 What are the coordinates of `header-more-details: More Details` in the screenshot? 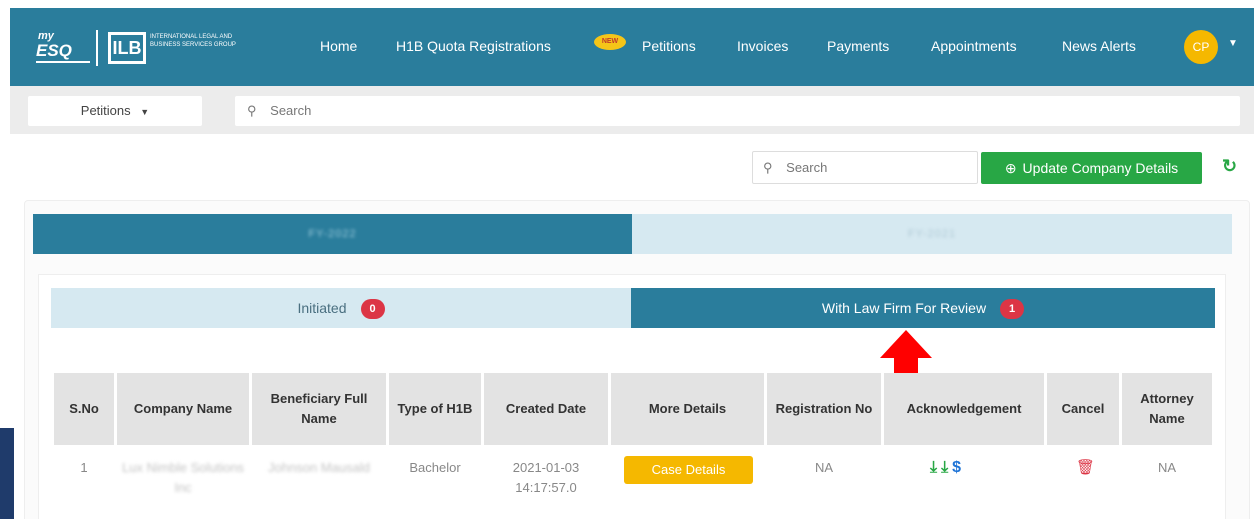 It's located at (687, 409).